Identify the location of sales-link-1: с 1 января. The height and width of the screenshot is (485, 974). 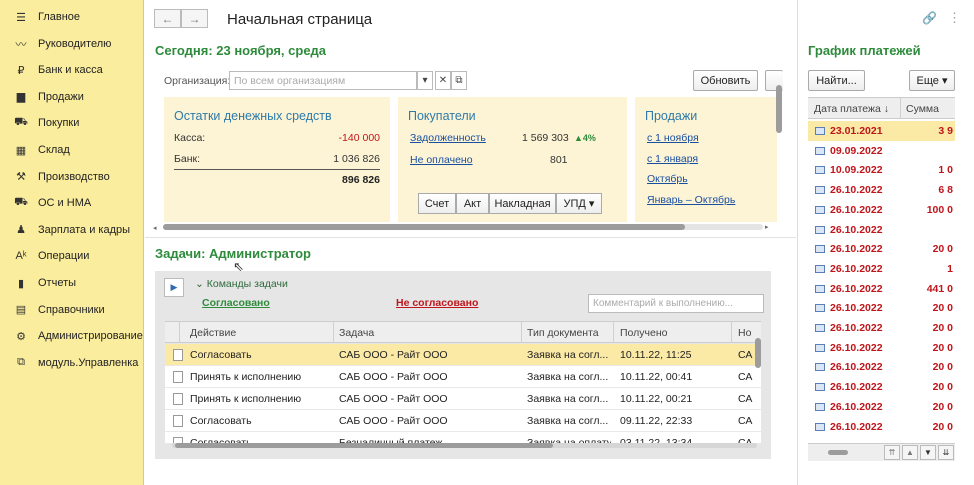
(672, 159).